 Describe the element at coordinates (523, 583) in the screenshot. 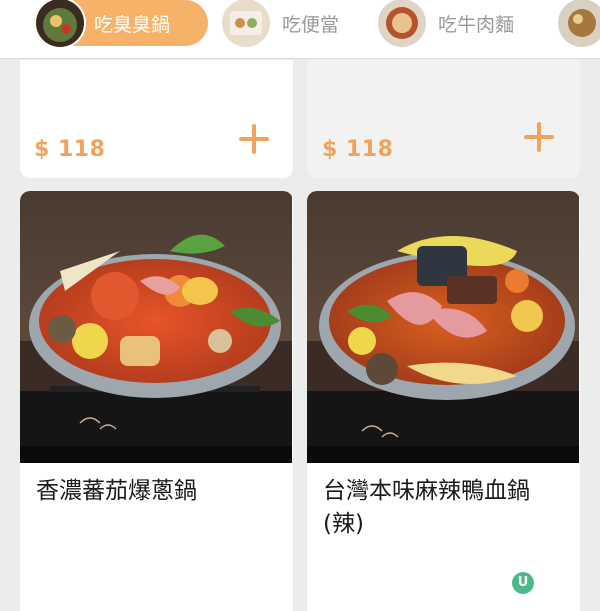

I see `watermark-logo: U` at that location.